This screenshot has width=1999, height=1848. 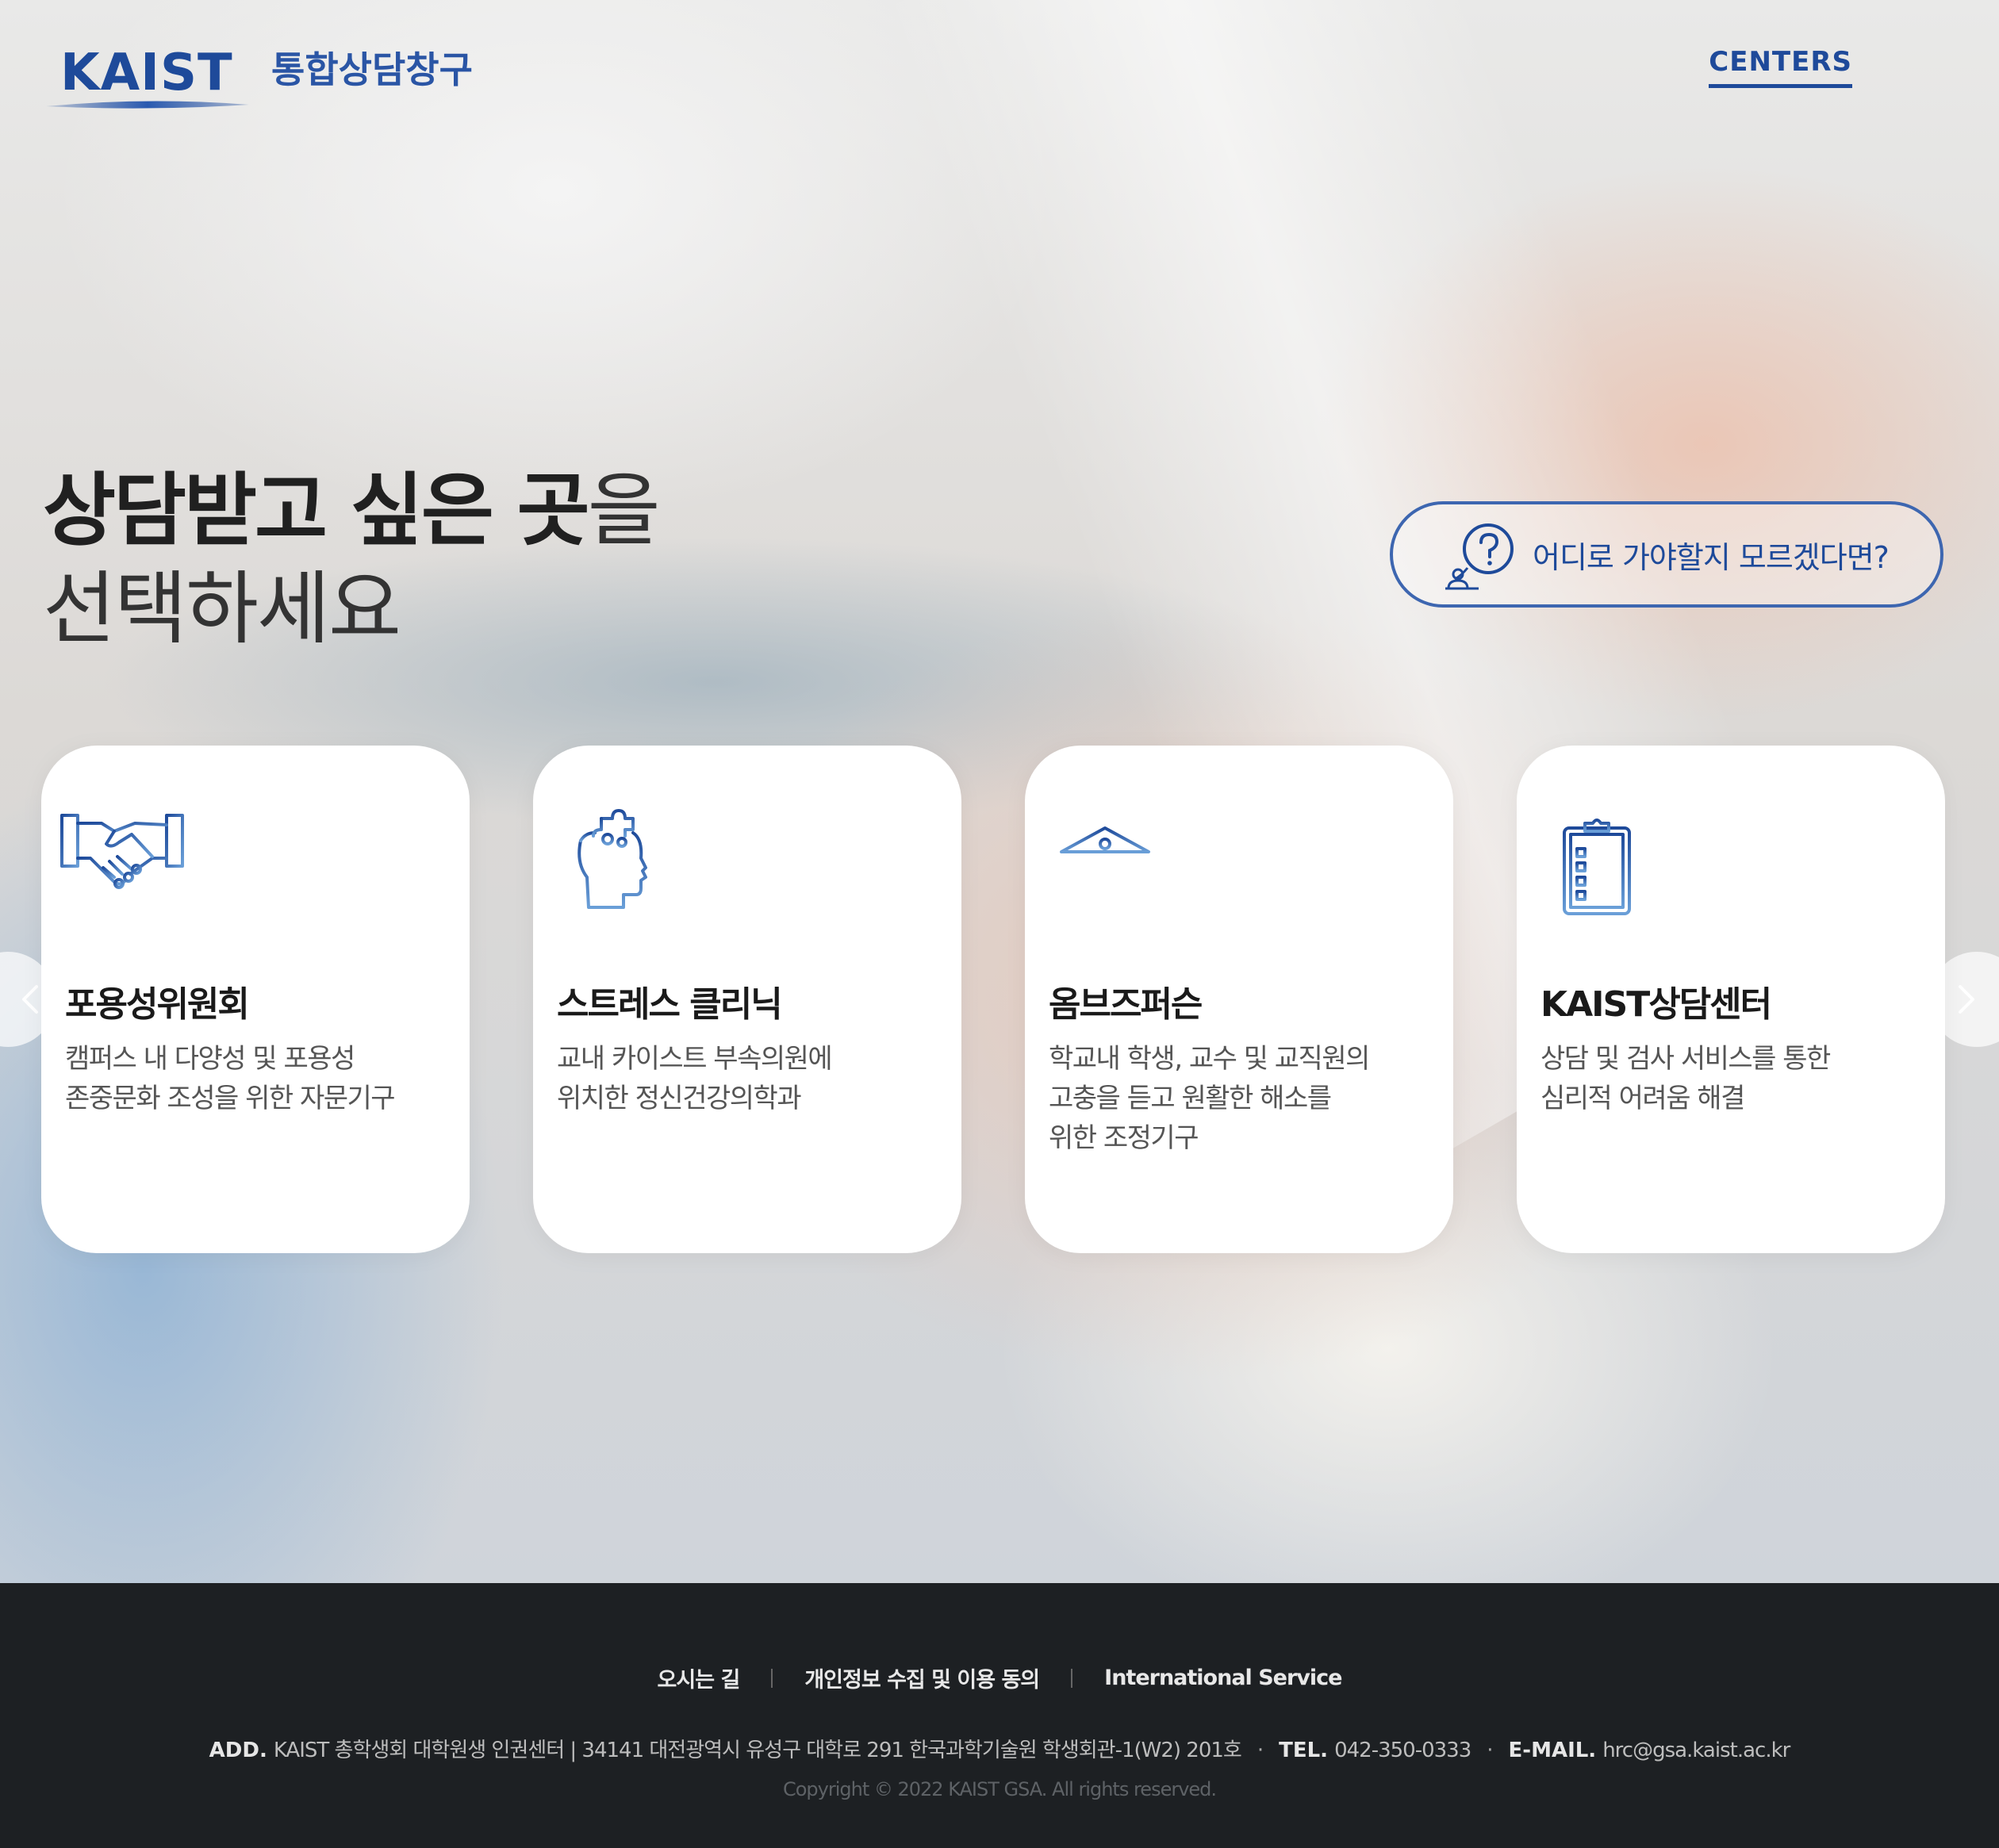 I want to click on footer-link-directions: 오시는 길, so click(x=699, y=1677).